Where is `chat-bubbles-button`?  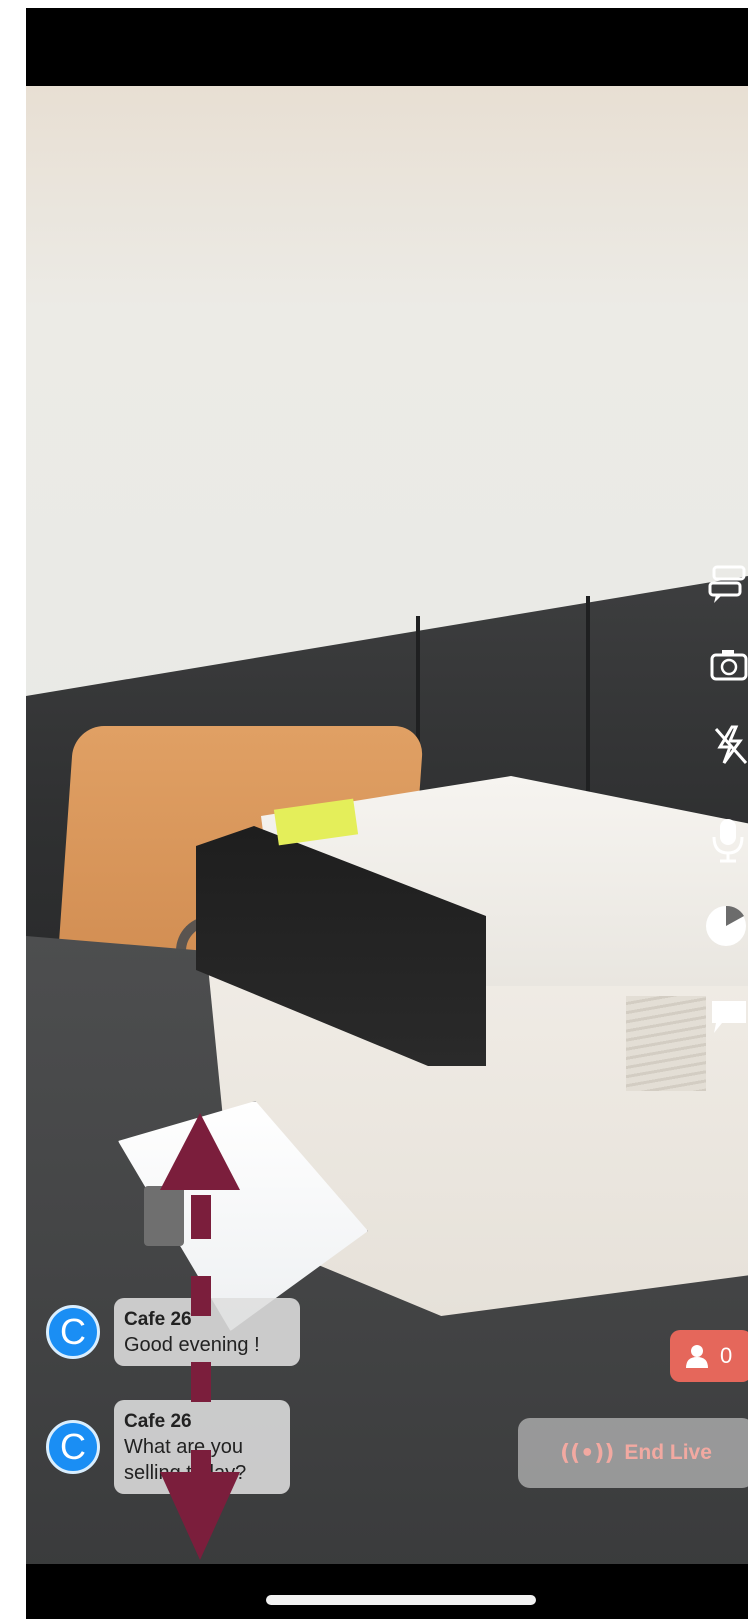
chat-bubbles-button is located at coordinates (725, 585).